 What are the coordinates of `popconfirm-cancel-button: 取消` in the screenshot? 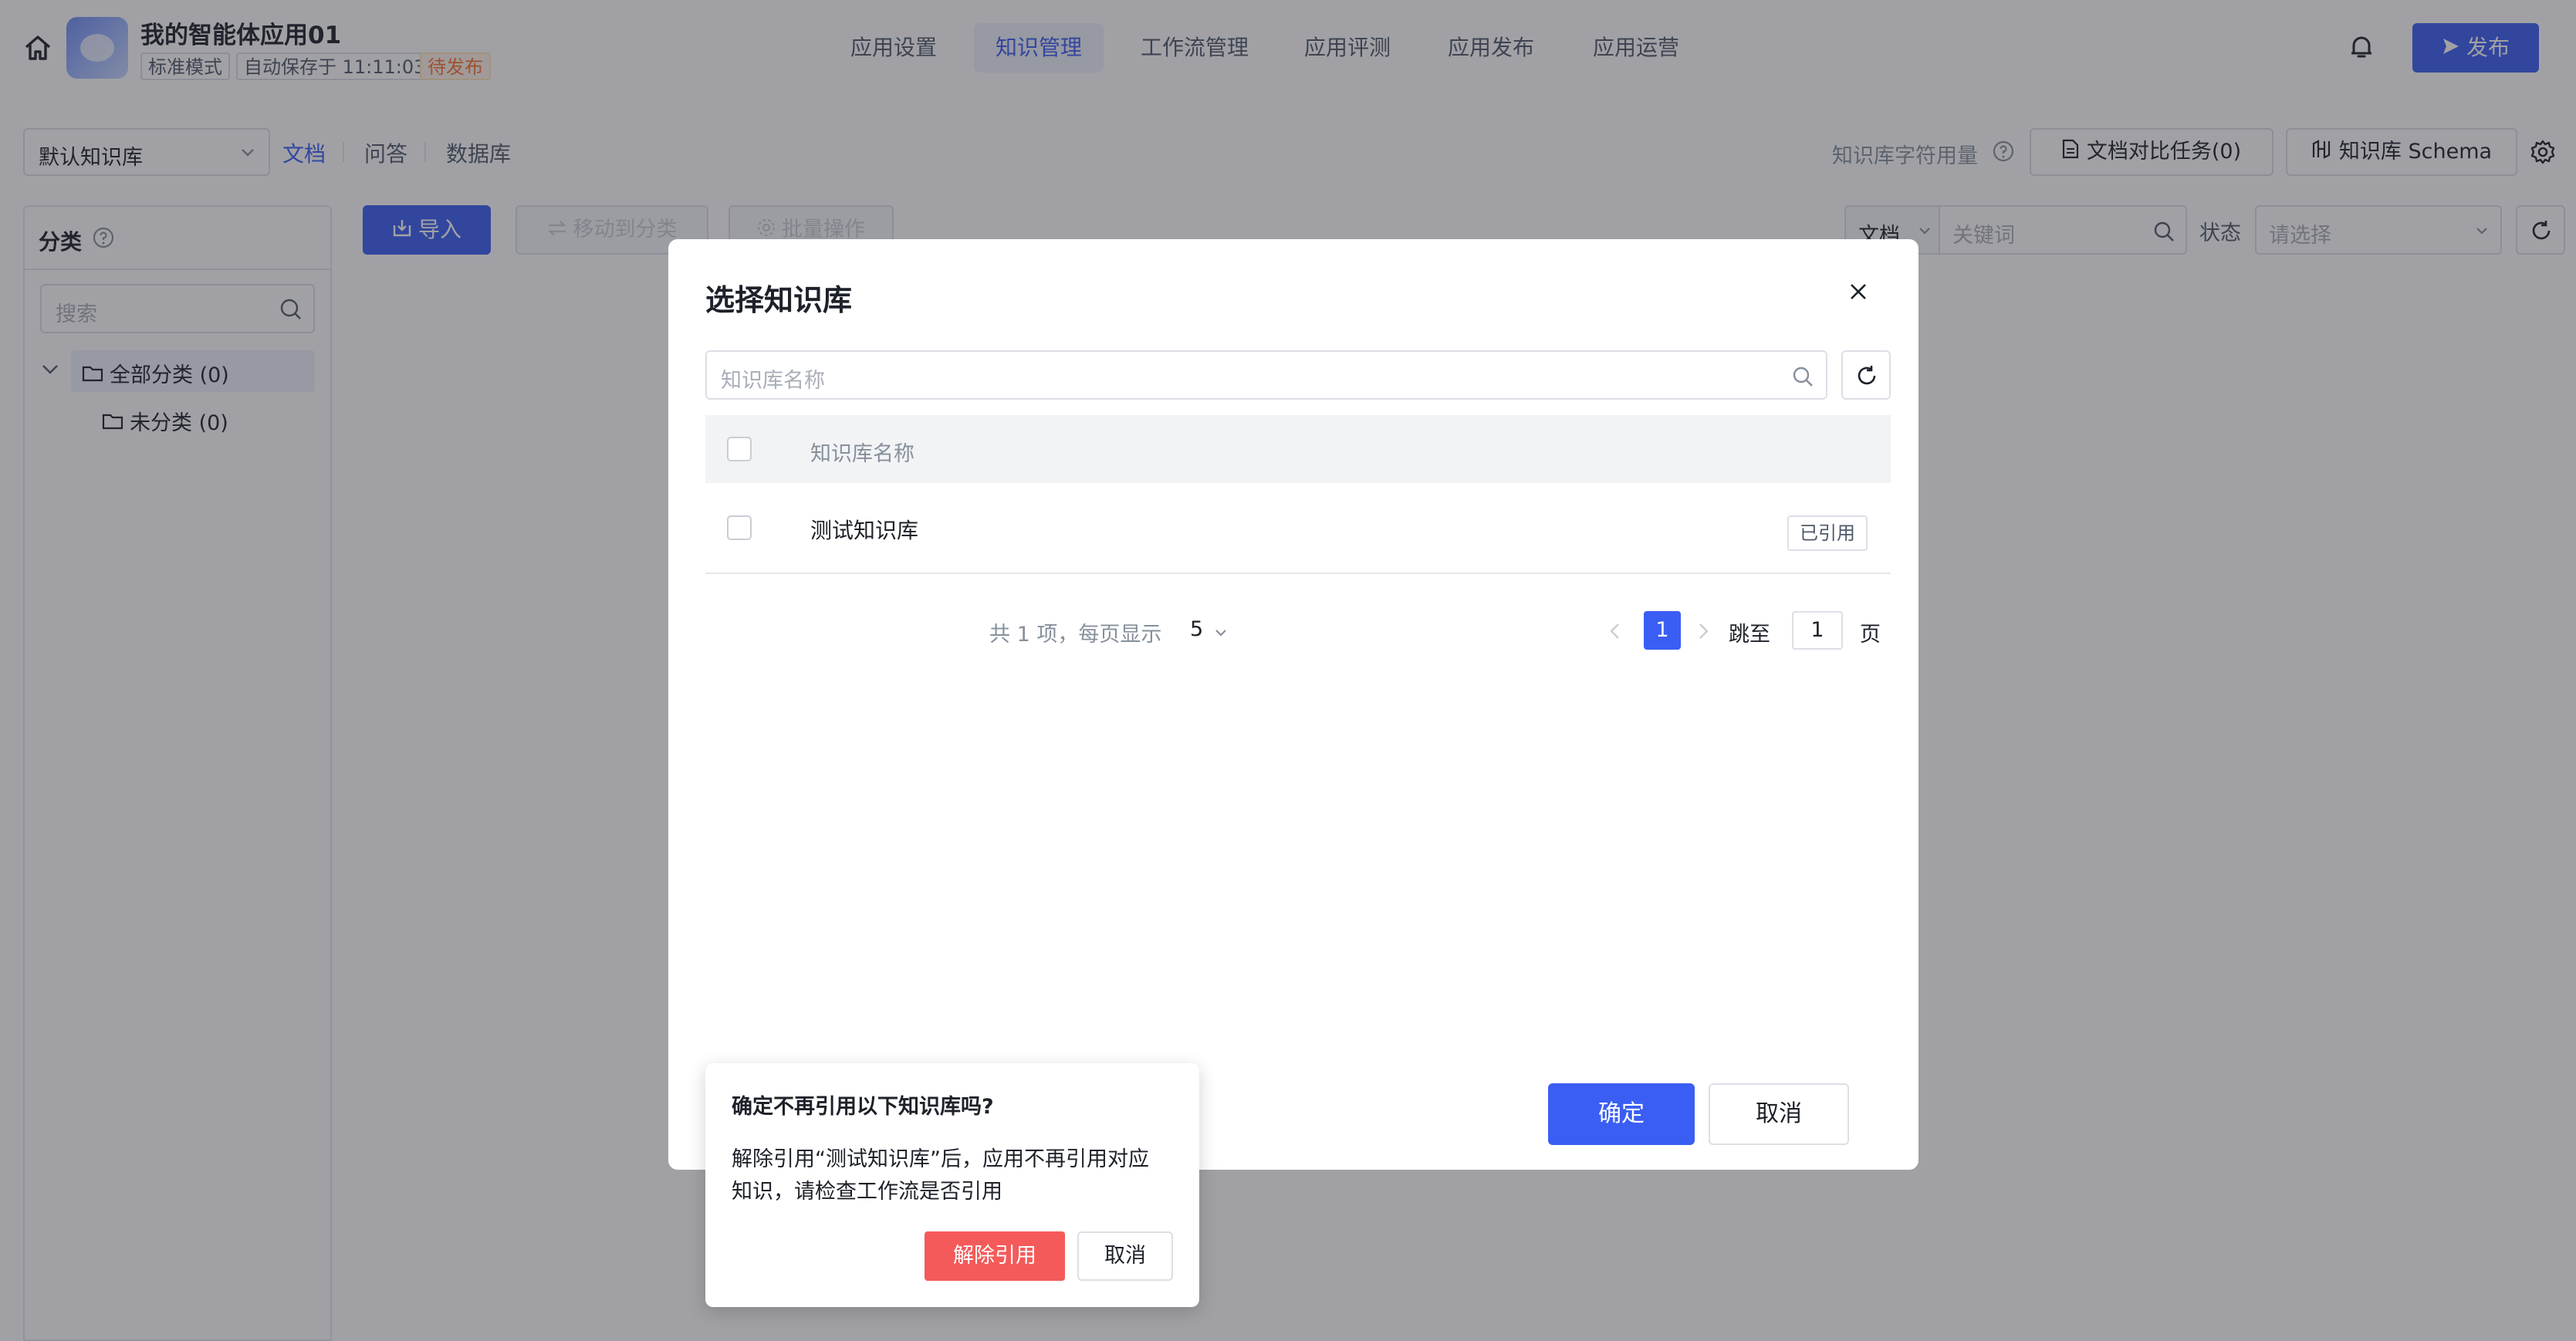 It's located at (1125, 1256).